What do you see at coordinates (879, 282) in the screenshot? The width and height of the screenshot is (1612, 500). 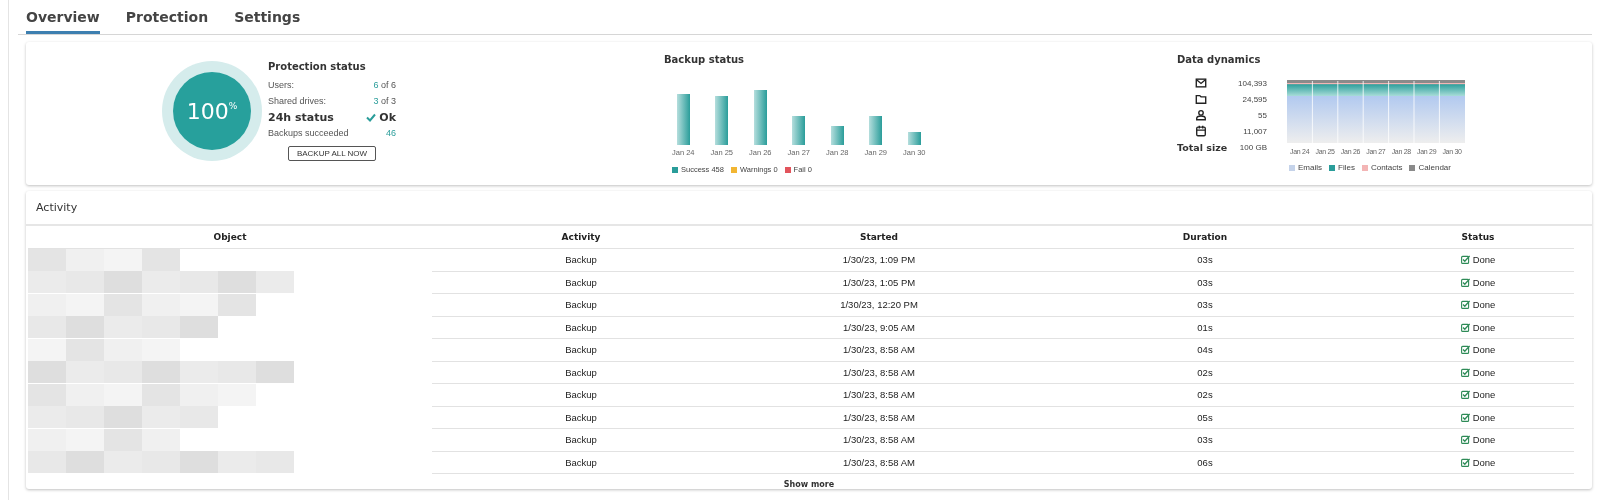 I see `table-cell: 1/30/23, 1:05 PM` at bounding box center [879, 282].